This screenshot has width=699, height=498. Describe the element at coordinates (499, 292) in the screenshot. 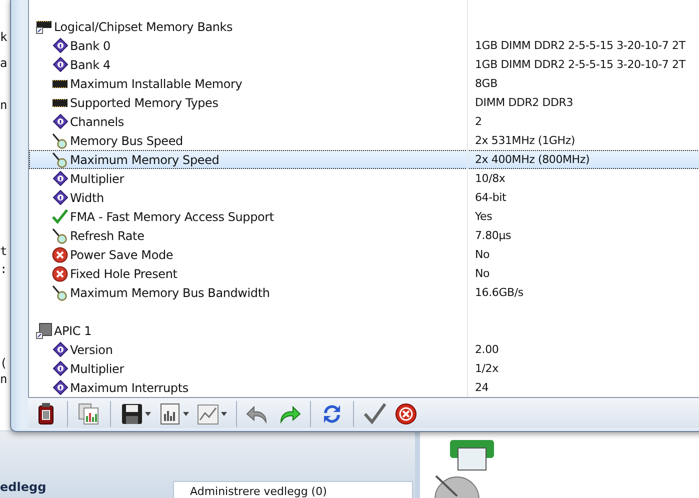

I see `property-value: 16.6GB/s` at that location.